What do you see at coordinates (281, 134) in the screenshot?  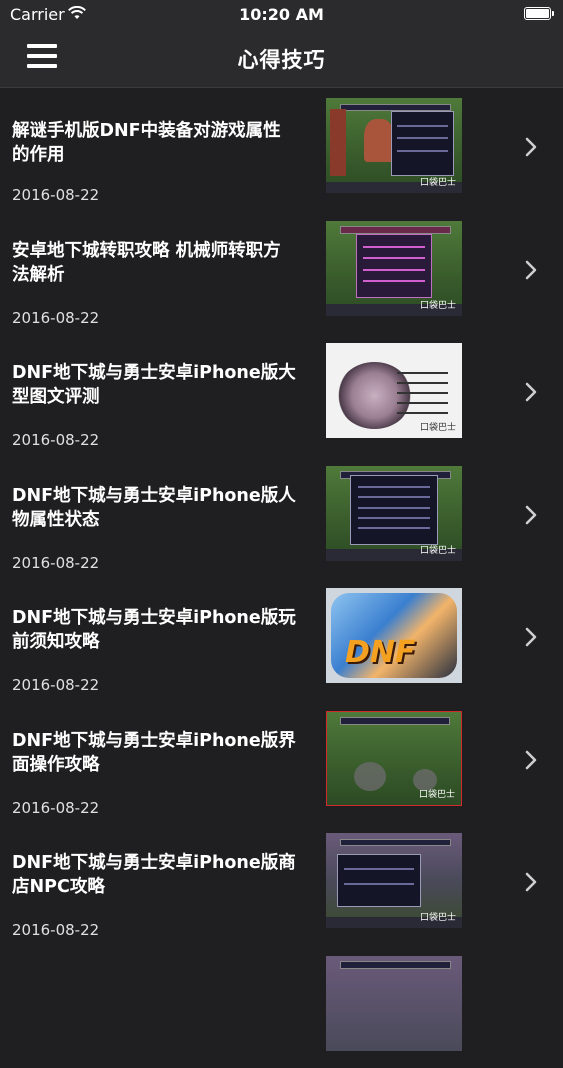 I see `list-item: 解谜手机版DNF中装备对游戏属性的作用 2016-08-22 口袋巴士` at bounding box center [281, 134].